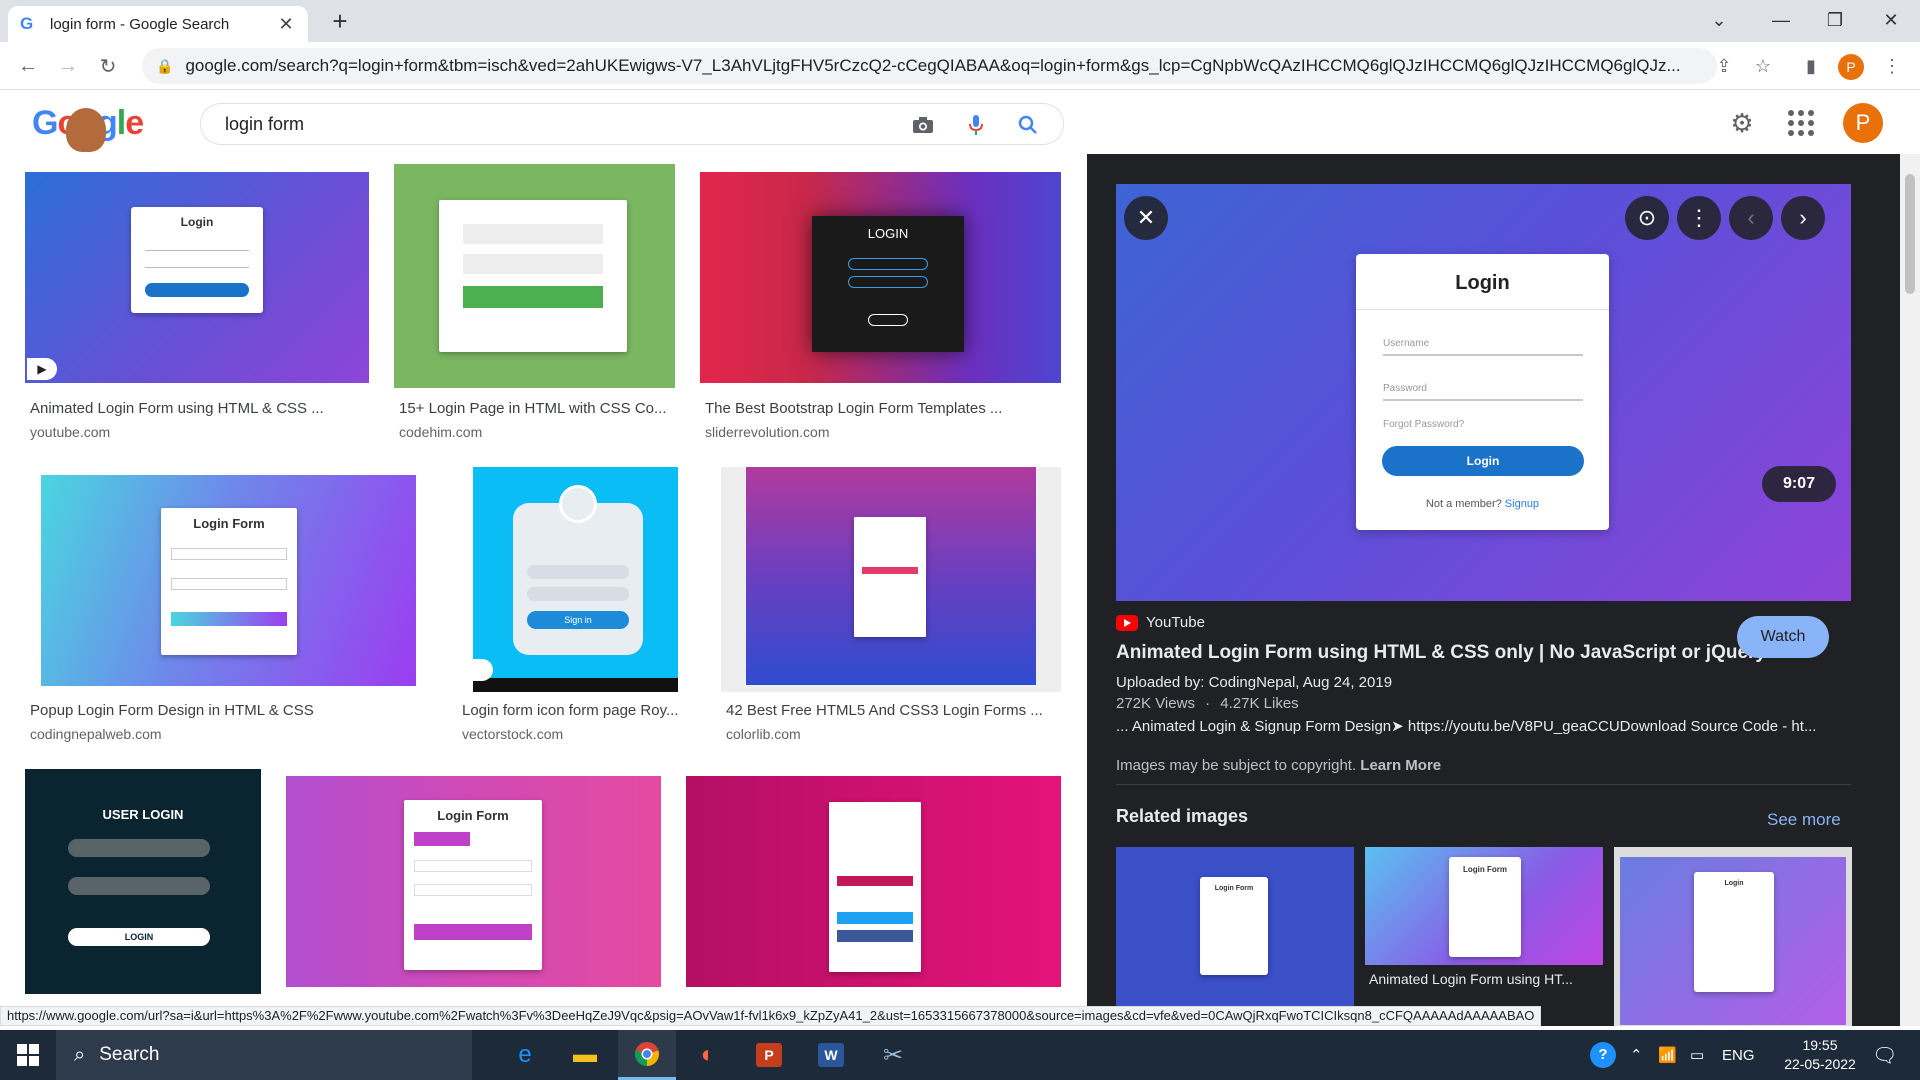 The width and height of the screenshot is (1920, 1080). Describe the element at coordinates (340, 21) in the screenshot. I see `new-tab-button: +` at that location.